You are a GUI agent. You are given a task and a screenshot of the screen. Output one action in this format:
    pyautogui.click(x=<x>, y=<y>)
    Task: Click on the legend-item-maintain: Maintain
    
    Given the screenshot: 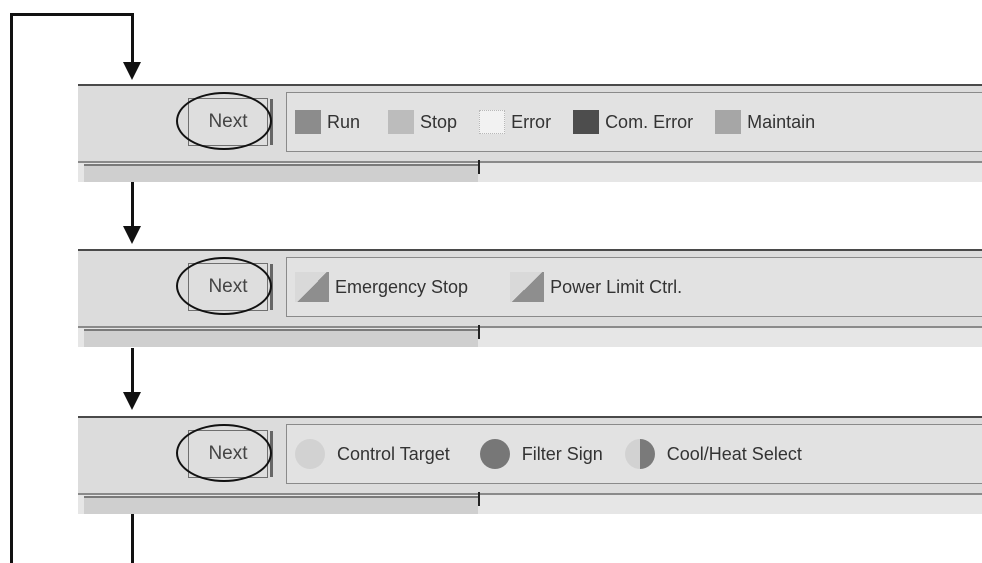 What is the action you would take?
    pyautogui.click(x=765, y=122)
    